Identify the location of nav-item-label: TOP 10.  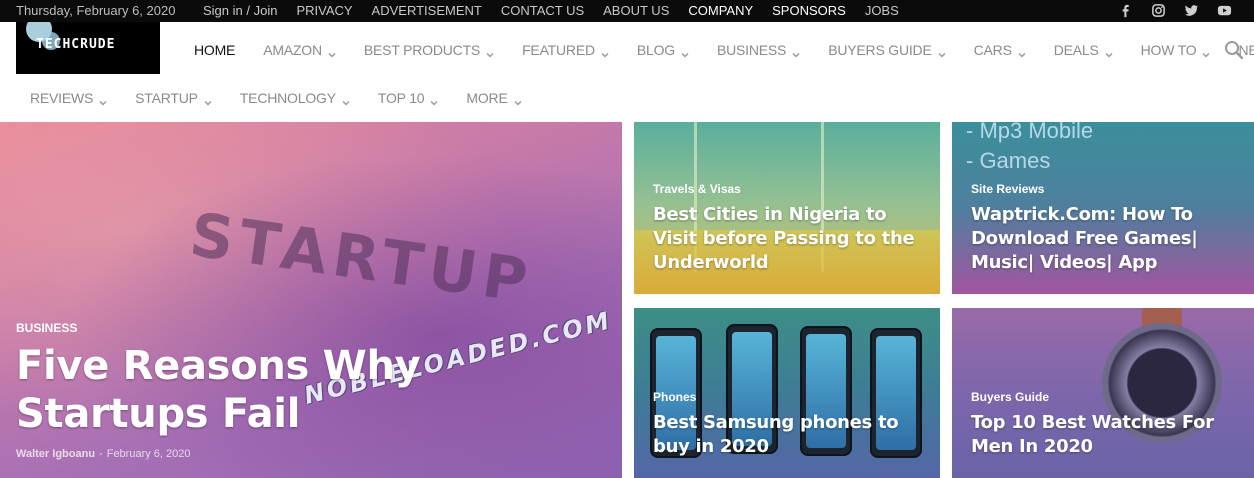
(401, 98).